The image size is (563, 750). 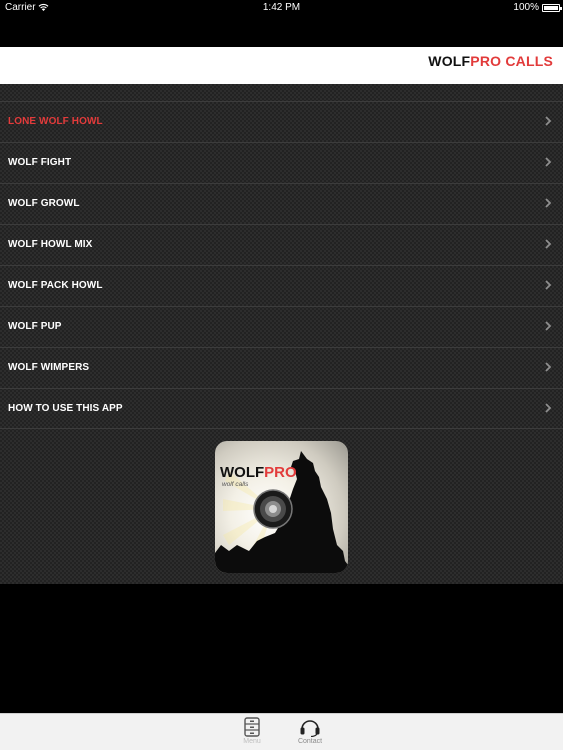 I want to click on tab-label: Contact, so click(x=310, y=741).